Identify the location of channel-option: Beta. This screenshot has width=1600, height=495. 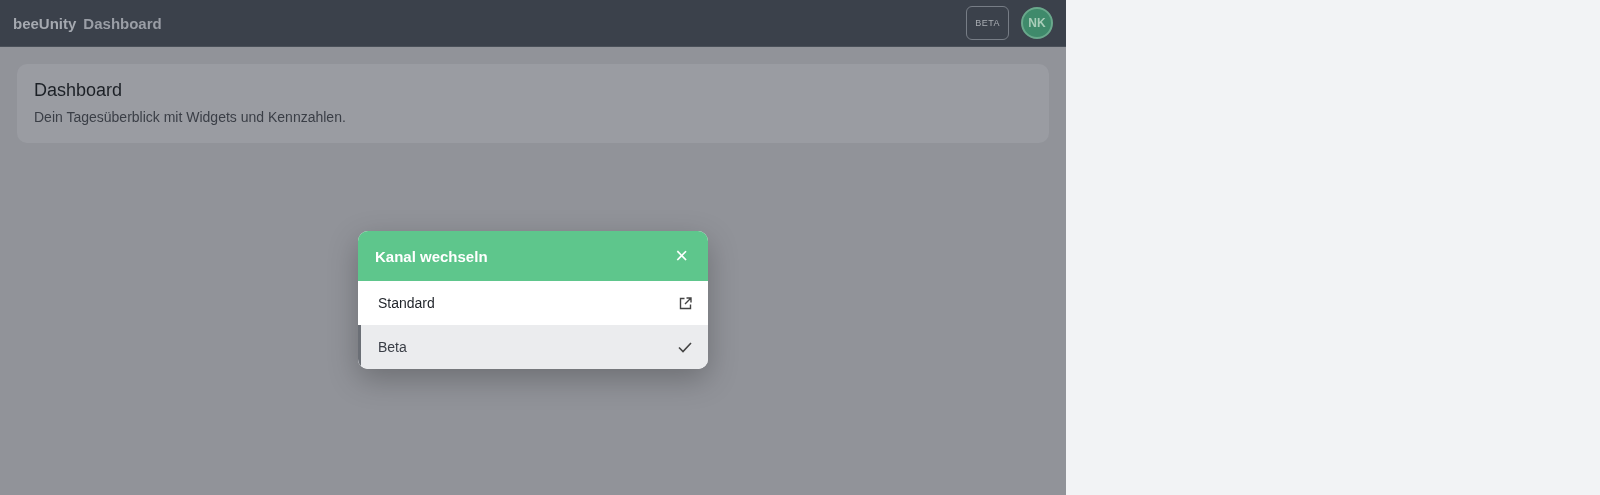
(533, 347).